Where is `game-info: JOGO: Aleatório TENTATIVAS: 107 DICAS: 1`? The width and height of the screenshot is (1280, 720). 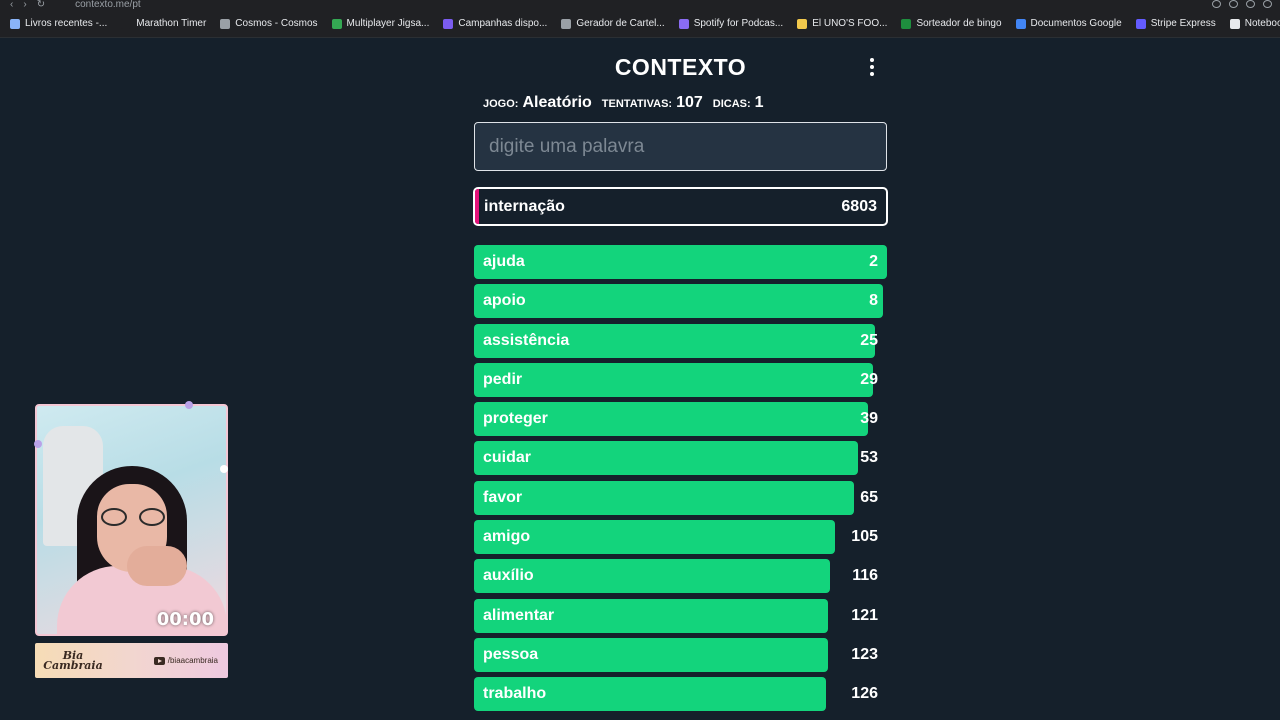 game-info: JOGO: Aleatório TENTATIVAS: 107 DICAS: 1 is located at coordinates (680, 105).